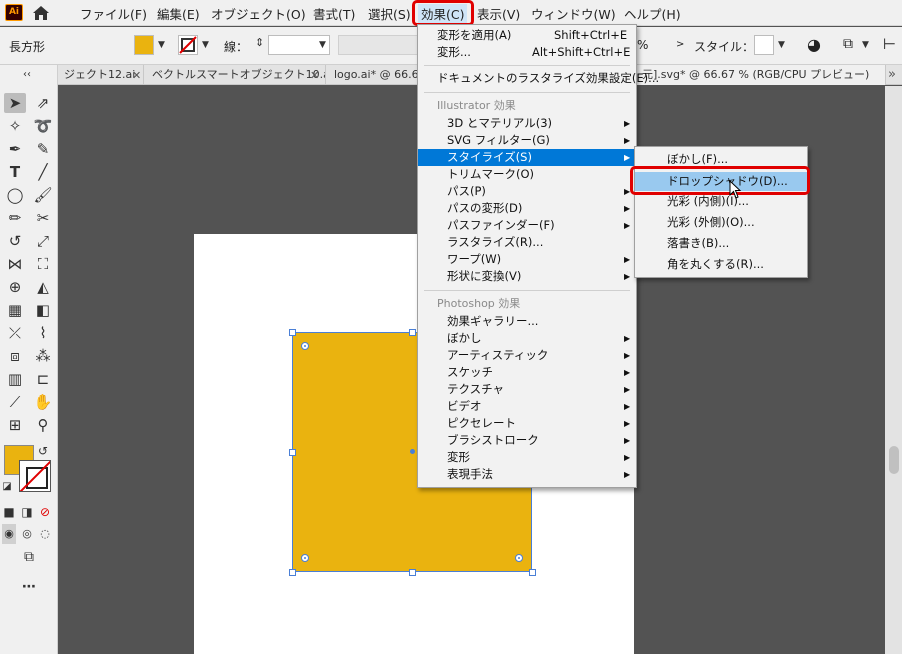  Describe the element at coordinates (43, 379) in the screenshot. I see `artboard-tool-icon: ⊏` at that location.